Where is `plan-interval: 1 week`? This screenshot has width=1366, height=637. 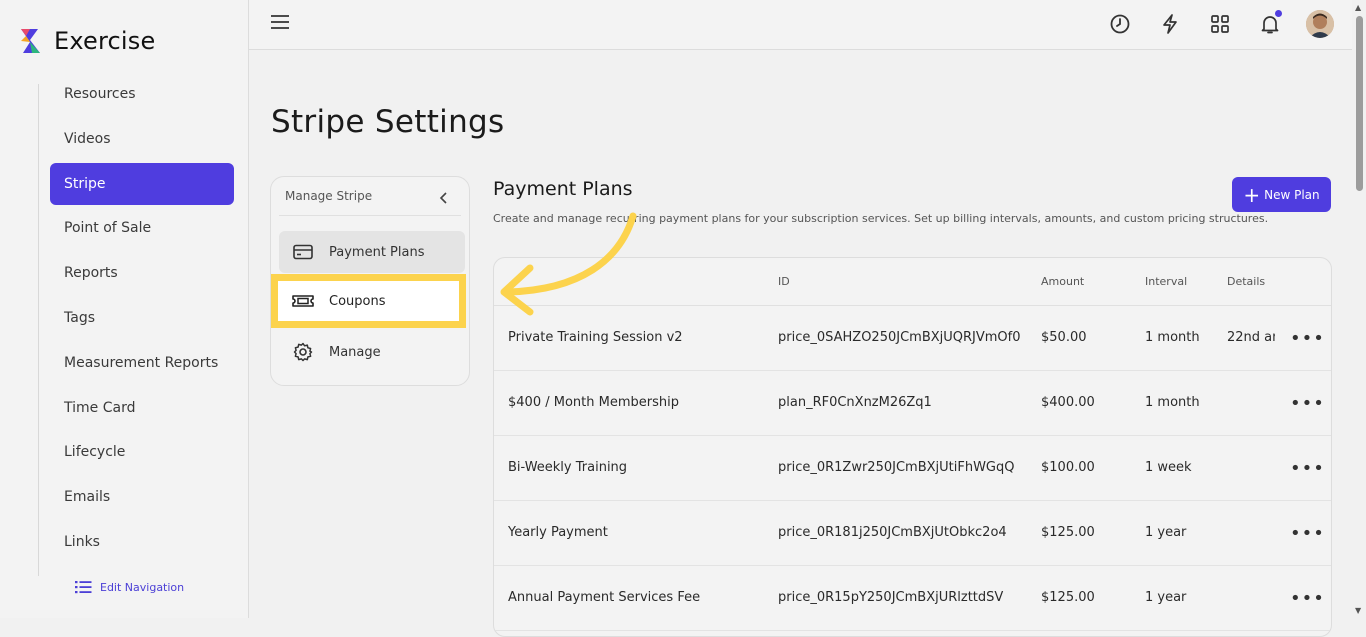 plan-interval: 1 week is located at coordinates (1168, 467).